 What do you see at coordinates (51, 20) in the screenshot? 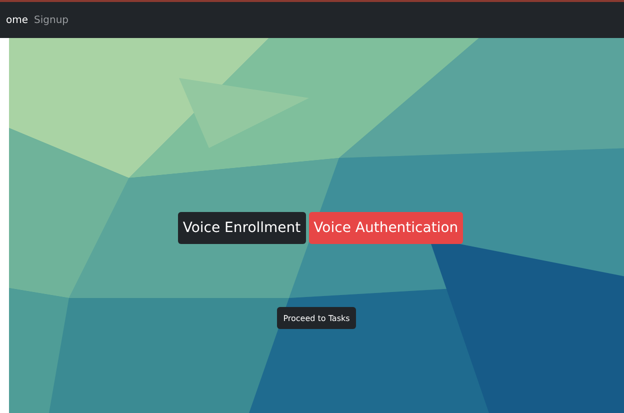
I see `nav-link: Signup` at bounding box center [51, 20].